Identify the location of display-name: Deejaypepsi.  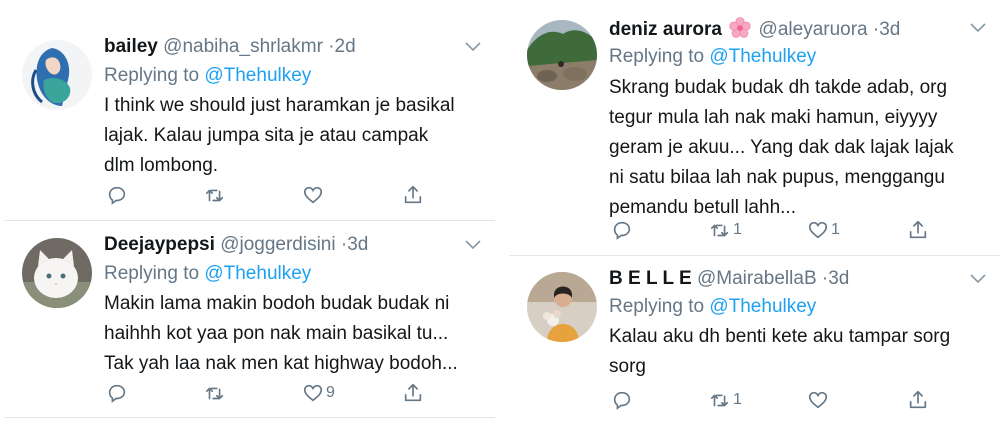
(159, 244).